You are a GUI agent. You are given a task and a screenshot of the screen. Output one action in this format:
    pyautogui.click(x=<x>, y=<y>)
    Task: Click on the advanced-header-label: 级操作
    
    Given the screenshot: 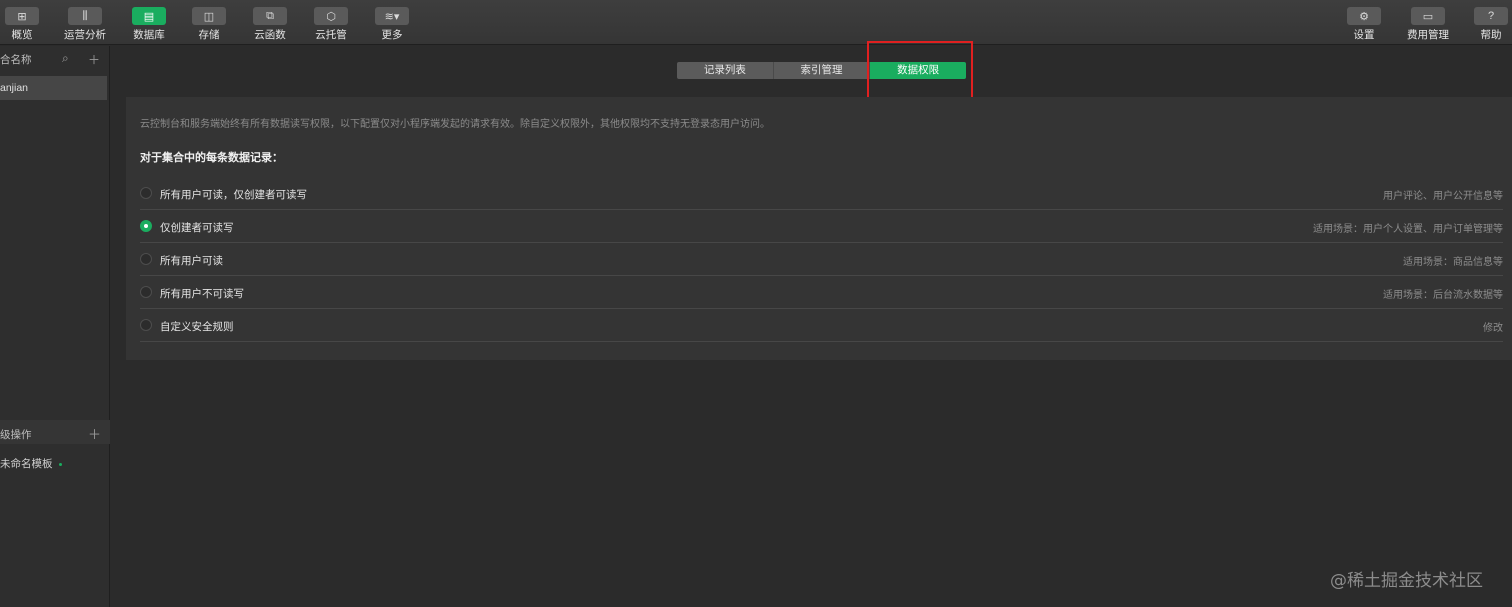 What is the action you would take?
    pyautogui.click(x=16, y=435)
    